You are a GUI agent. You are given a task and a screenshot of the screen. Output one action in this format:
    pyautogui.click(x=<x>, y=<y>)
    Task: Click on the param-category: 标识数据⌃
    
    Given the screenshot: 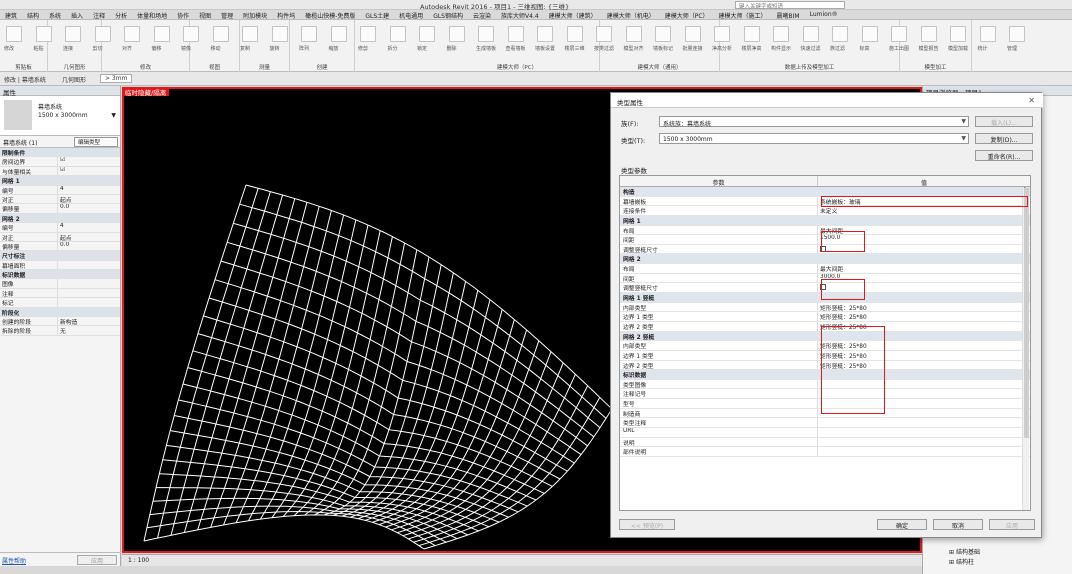 What is the action you would take?
    pyautogui.click(x=825, y=375)
    